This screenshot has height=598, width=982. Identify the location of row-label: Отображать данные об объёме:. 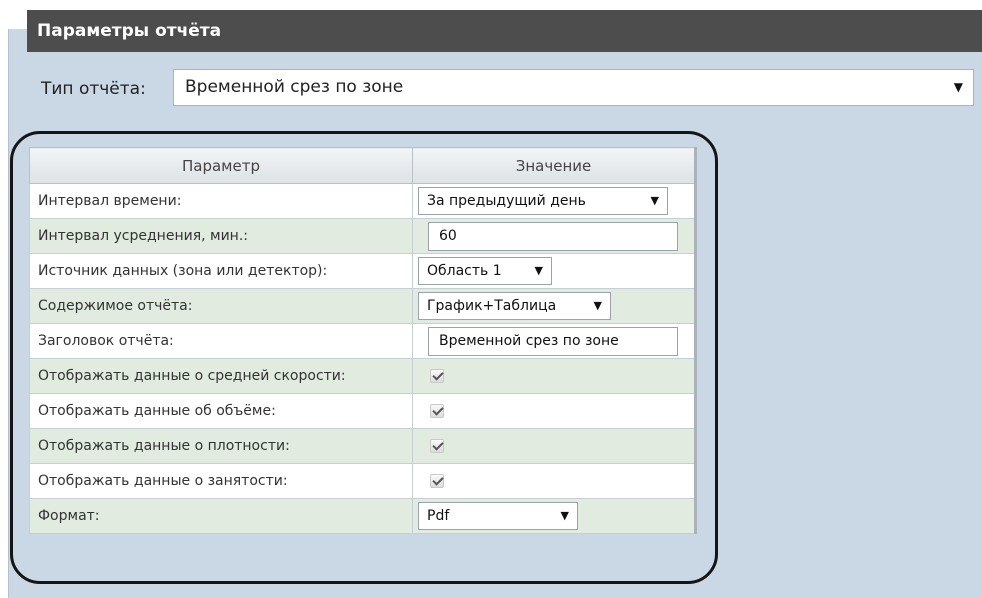
(221, 411).